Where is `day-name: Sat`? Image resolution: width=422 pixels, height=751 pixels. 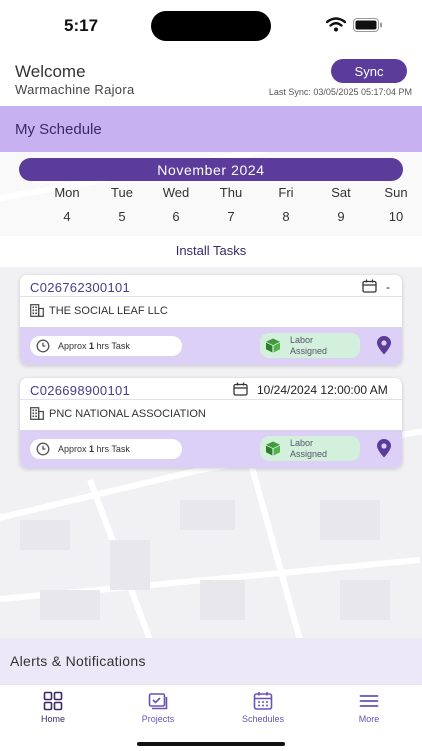 day-name: Sat is located at coordinates (341, 192).